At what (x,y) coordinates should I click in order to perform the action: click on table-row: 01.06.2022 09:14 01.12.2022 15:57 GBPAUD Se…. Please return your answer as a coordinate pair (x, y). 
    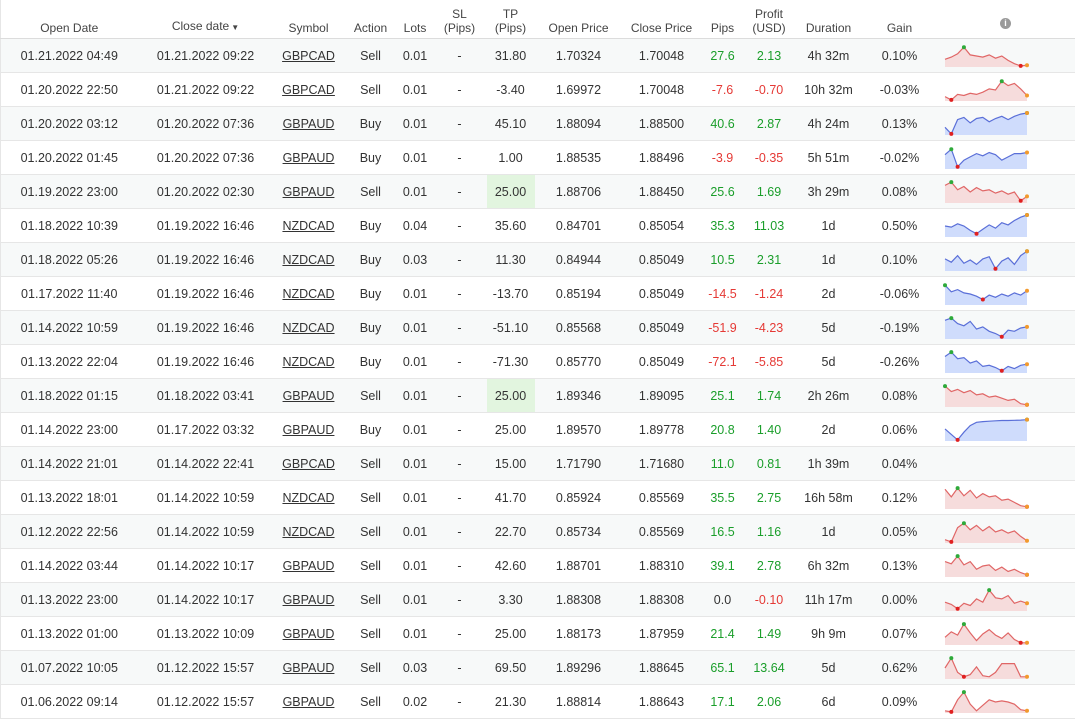
    Looking at the image, I should click on (537, 701).